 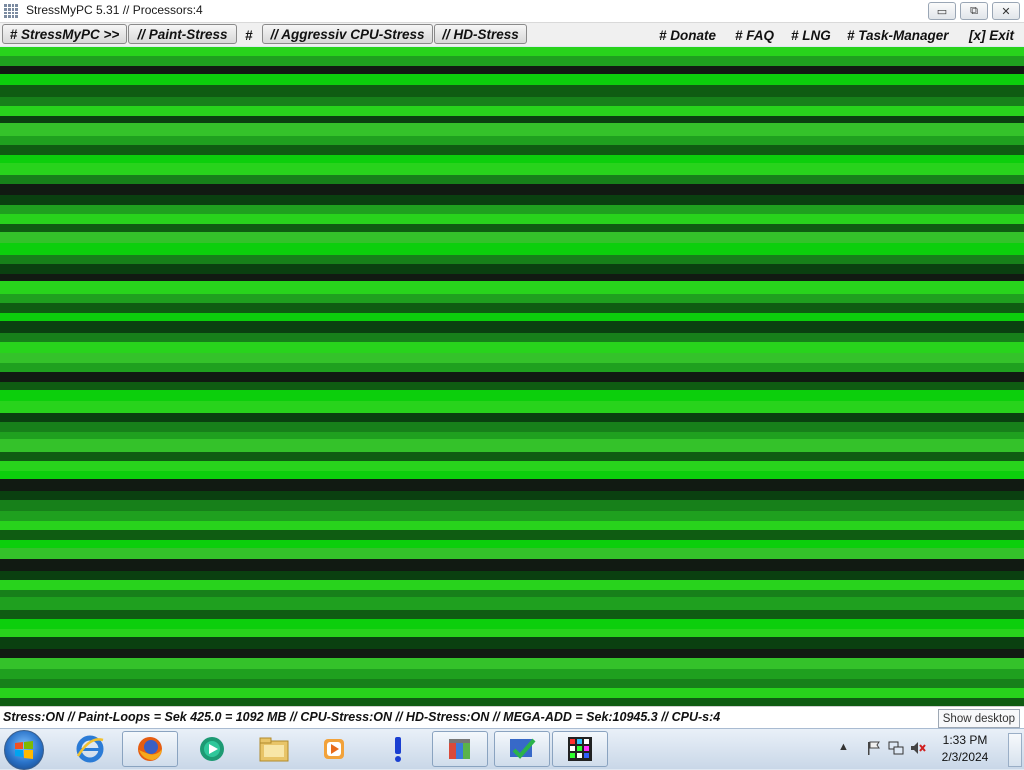 What do you see at coordinates (90, 749) in the screenshot?
I see `internet-explorer-icon` at bounding box center [90, 749].